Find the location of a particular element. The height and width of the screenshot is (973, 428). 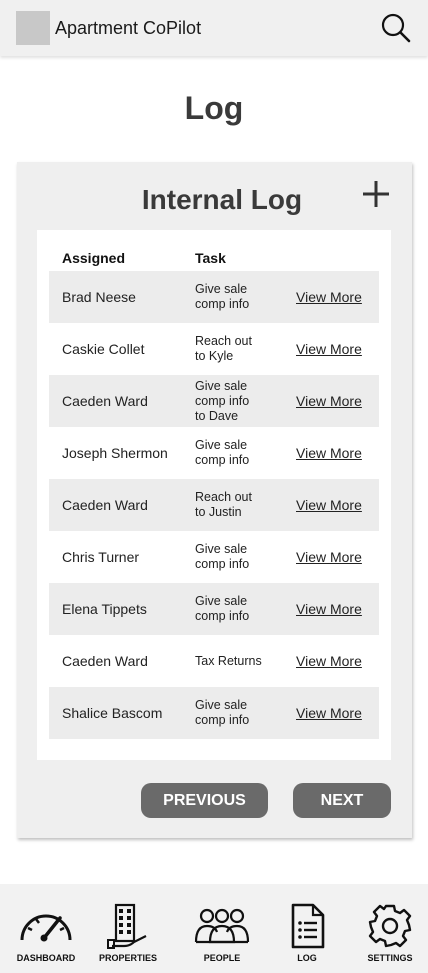

people-icon is located at coordinates (222, 926).